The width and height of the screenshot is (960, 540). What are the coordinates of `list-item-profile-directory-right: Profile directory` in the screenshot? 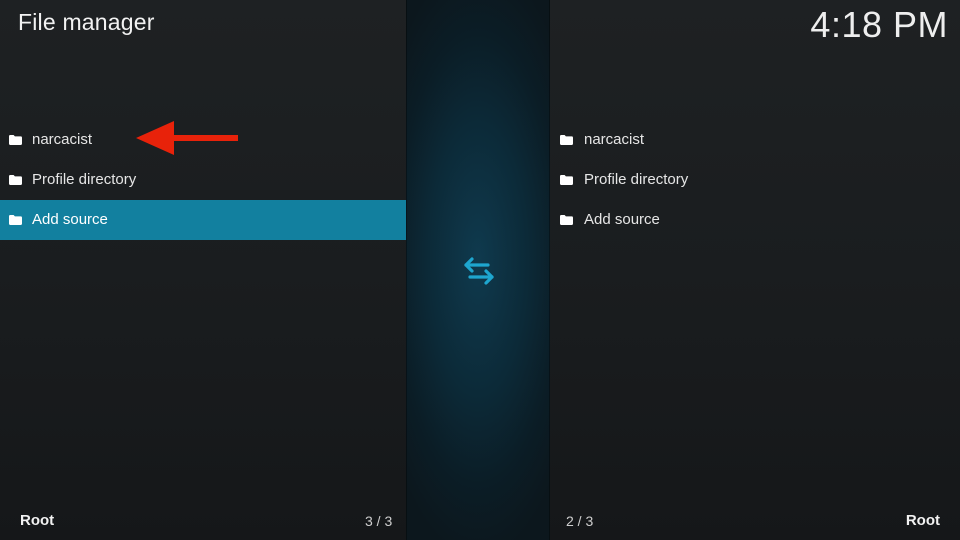 It's located at (755, 180).